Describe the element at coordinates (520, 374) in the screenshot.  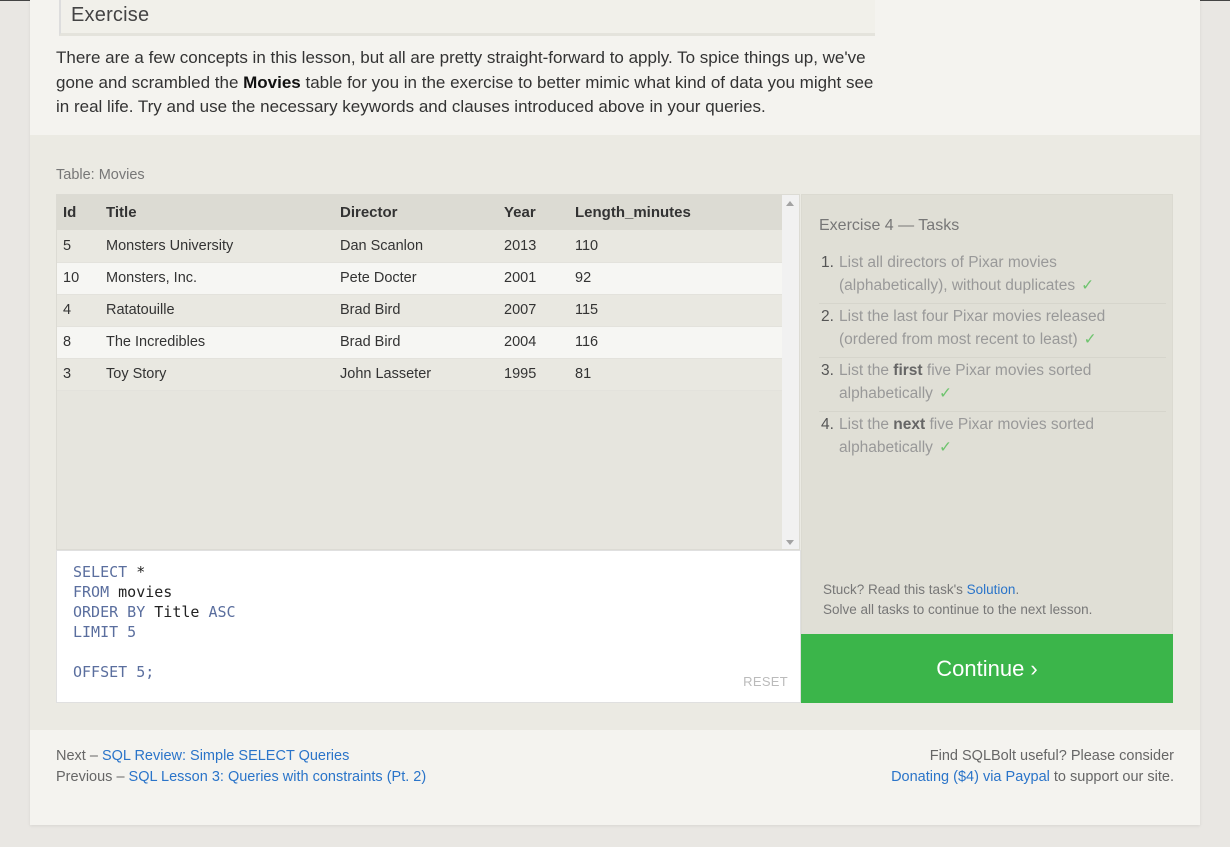
I see `cell-year: 1995` at that location.